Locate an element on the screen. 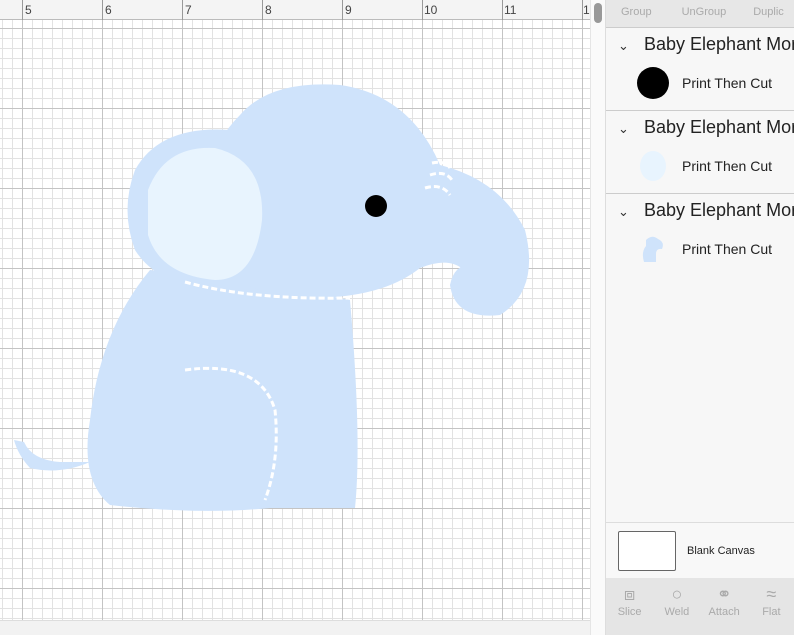  slice-icon: ⧈ is located at coordinates (629, 594).